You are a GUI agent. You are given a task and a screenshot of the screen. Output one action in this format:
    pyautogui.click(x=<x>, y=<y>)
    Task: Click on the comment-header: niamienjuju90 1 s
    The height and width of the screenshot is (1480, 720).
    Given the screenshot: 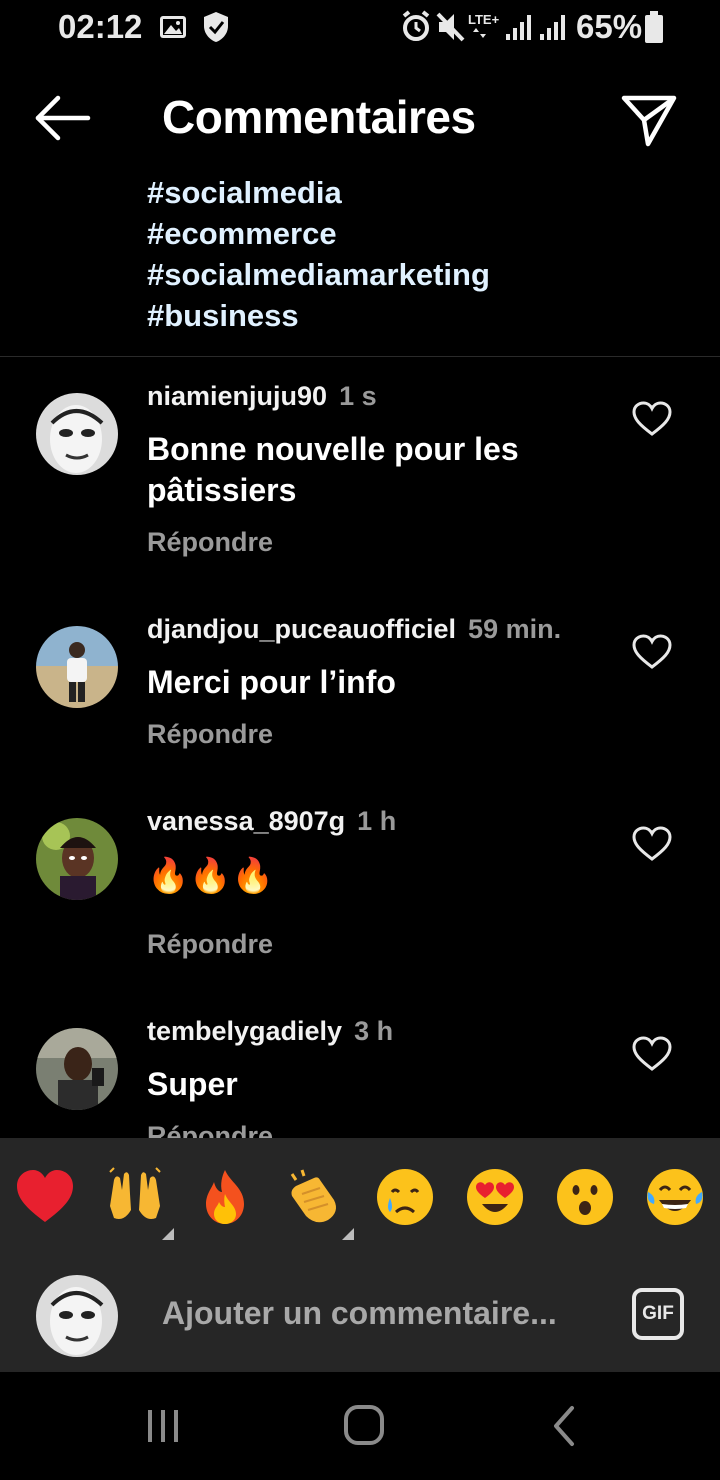 What is the action you would take?
    pyautogui.click(x=262, y=396)
    